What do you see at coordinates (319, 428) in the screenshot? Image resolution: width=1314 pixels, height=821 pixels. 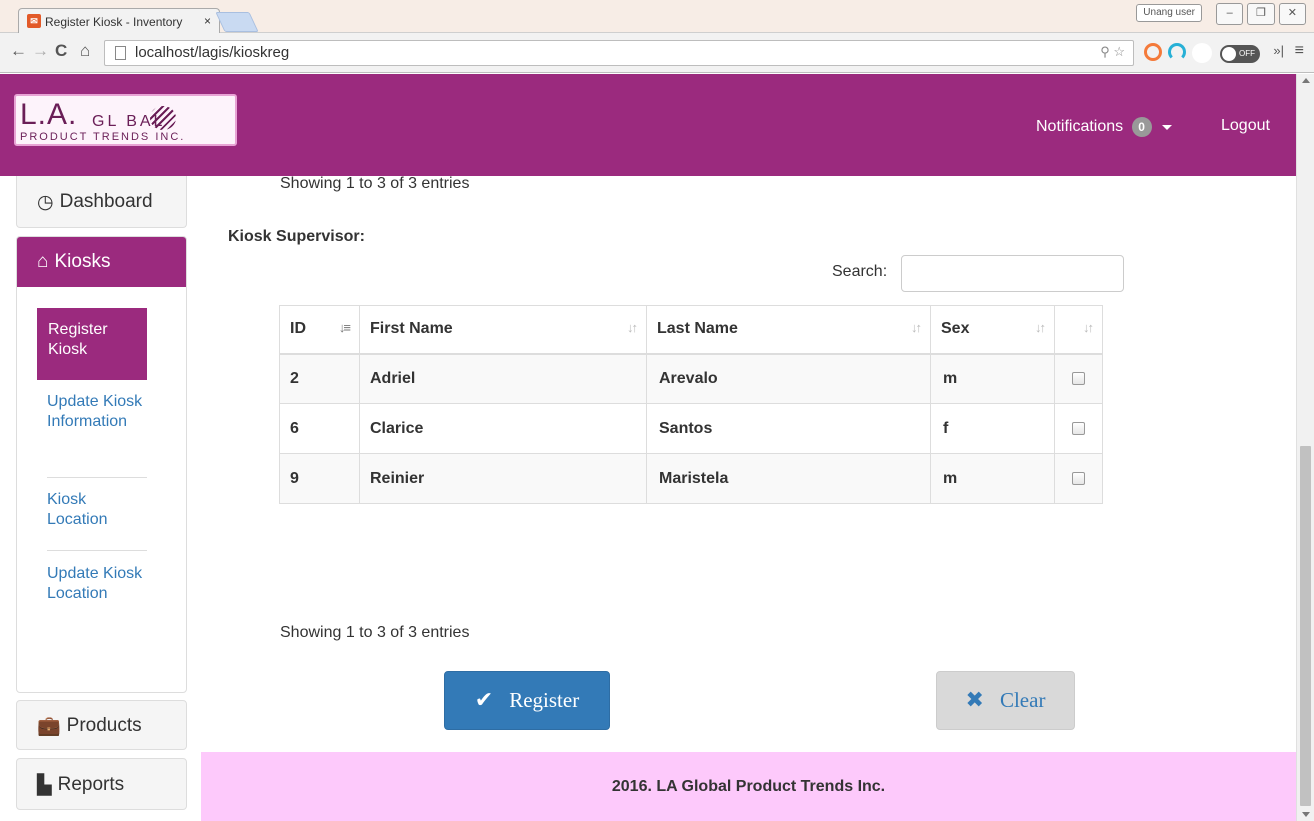 I see `cell-id: 6` at bounding box center [319, 428].